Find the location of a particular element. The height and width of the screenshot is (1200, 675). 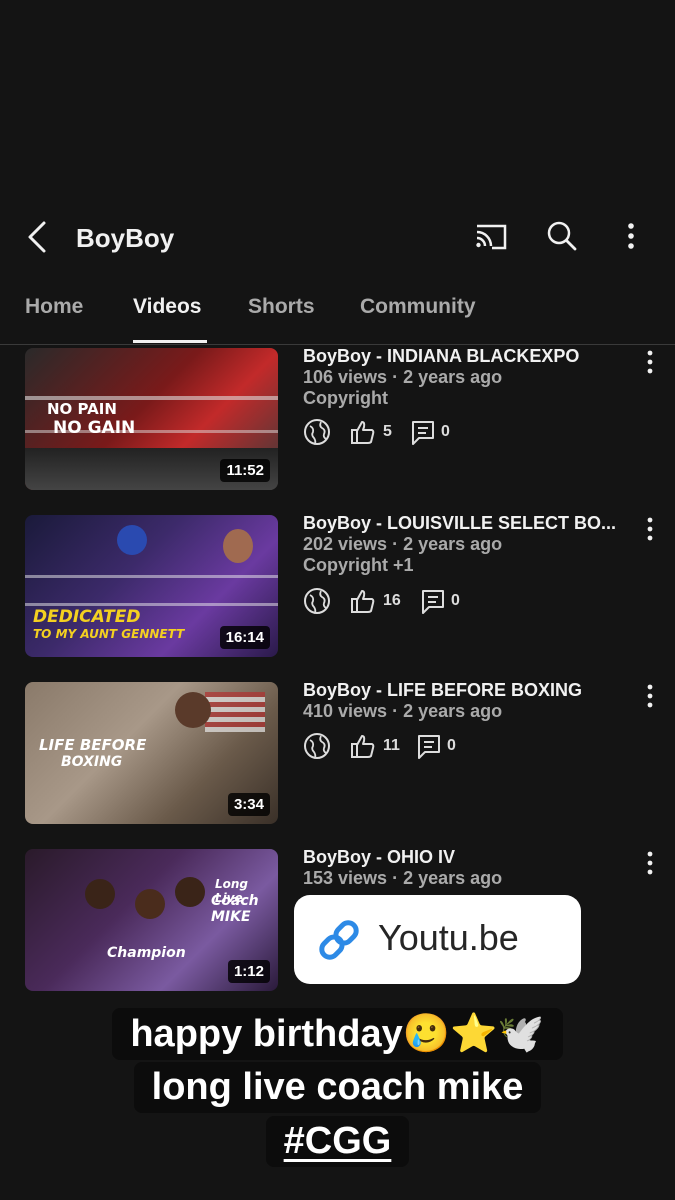

video-meta: 410 views · 2 years ago is located at coordinates (403, 711).